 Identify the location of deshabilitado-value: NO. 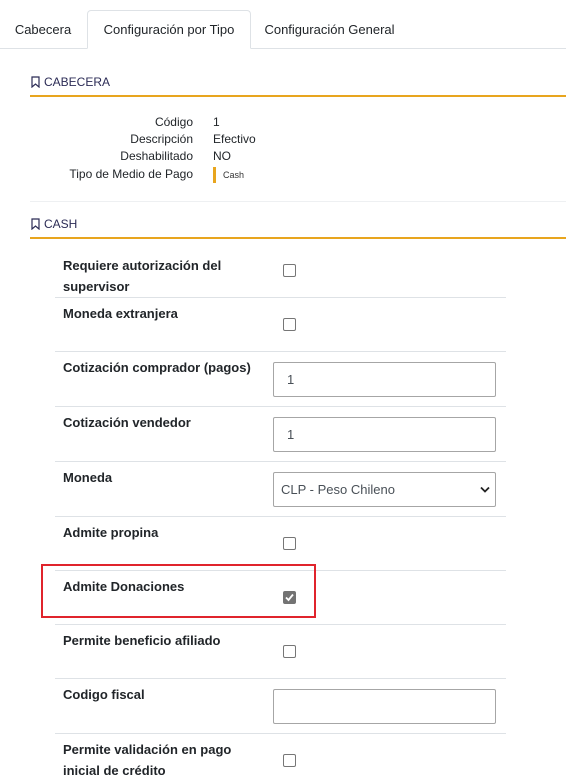
(222, 156).